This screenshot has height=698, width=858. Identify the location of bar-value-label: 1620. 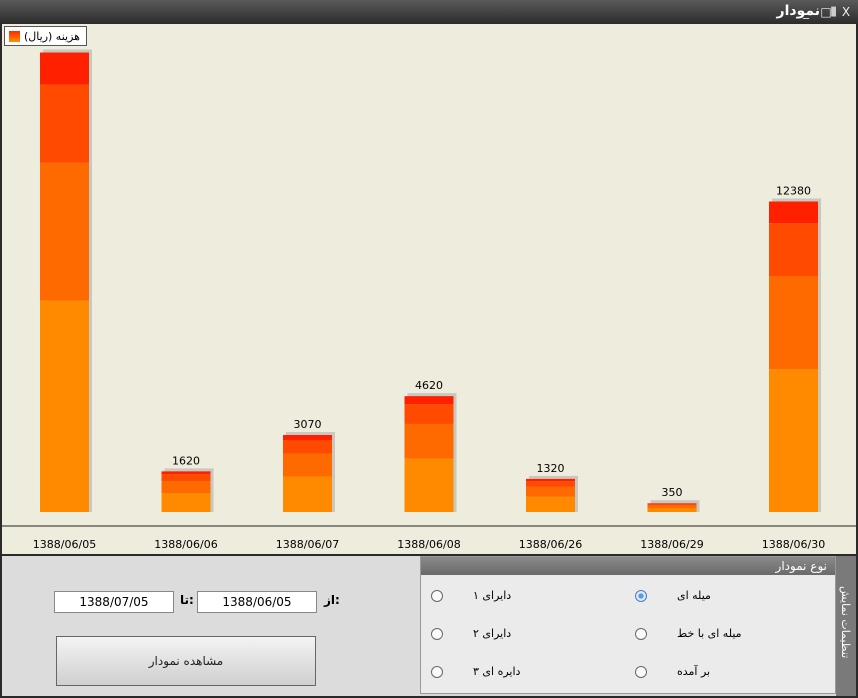
(186, 460).